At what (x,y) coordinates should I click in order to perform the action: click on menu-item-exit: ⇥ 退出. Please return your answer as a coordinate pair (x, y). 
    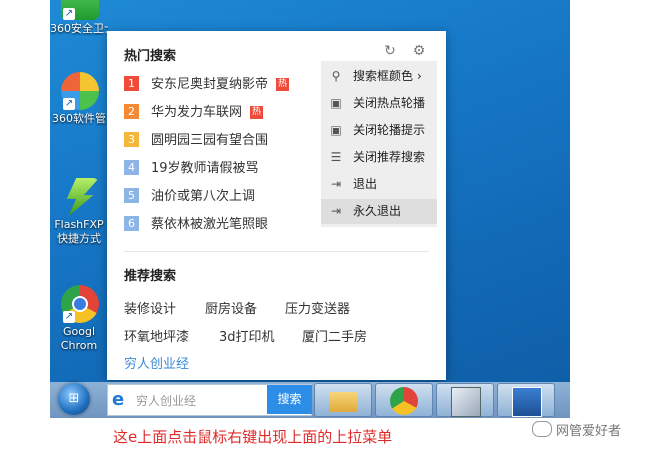
    Looking at the image, I should click on (379, 184).